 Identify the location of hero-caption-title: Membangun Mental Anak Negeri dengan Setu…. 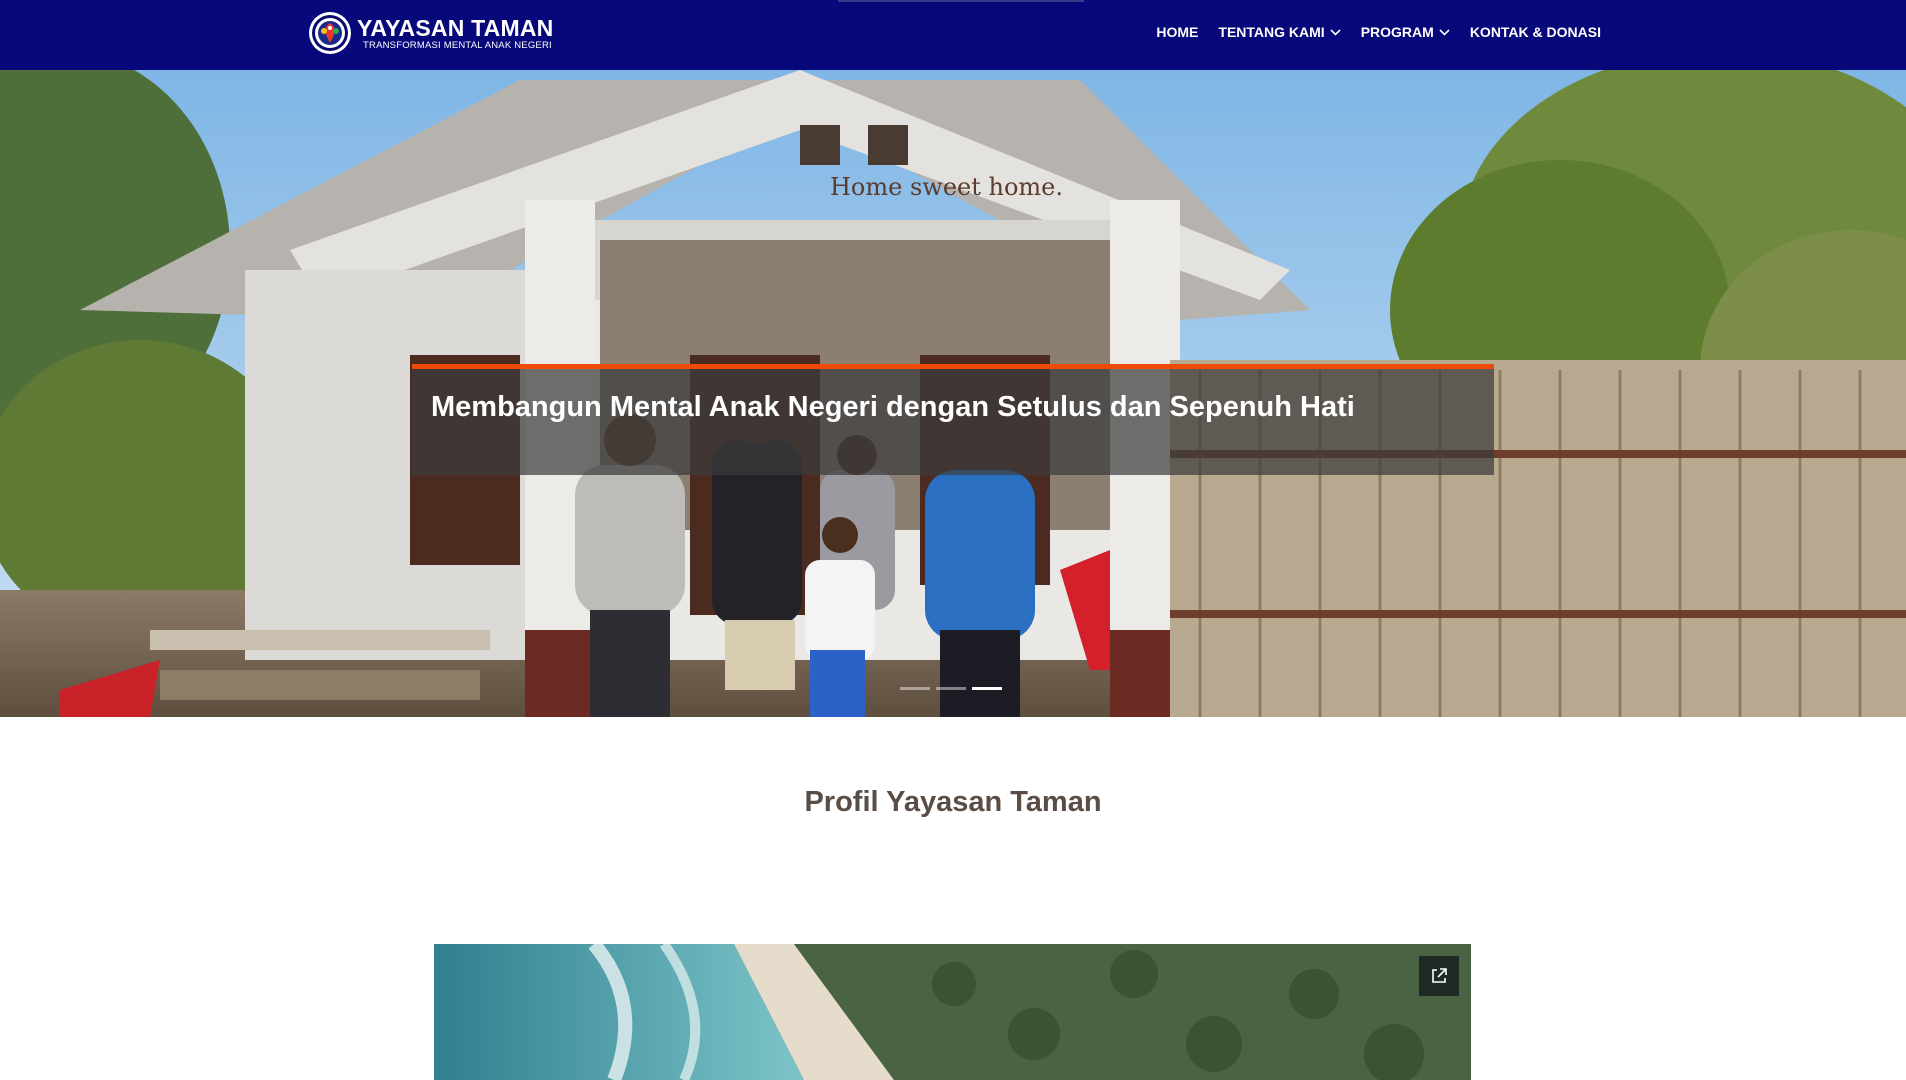
(893, 407).